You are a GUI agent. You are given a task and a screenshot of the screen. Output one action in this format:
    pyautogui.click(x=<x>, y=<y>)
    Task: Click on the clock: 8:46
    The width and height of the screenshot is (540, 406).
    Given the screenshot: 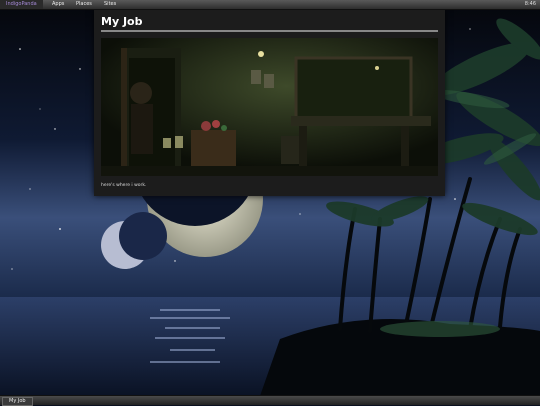 What is the action you would take?
    pyautogui.click(x=530, y=4)
    